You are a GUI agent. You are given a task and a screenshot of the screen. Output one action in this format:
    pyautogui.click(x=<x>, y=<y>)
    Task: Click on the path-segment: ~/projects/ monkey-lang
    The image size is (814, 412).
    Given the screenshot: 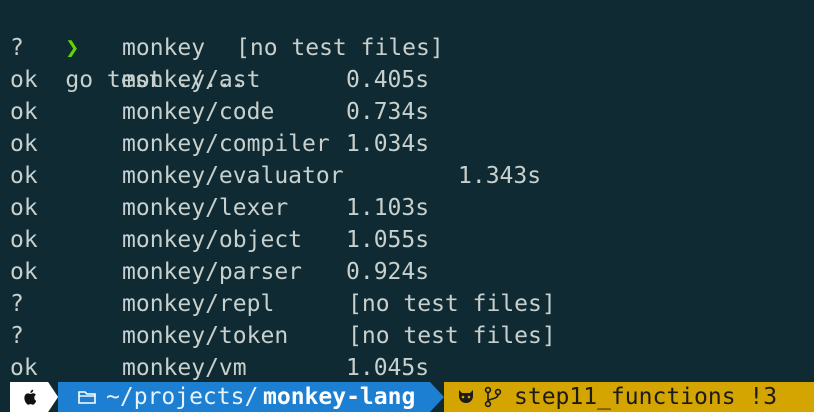 What is the action you would take?
    pyautogui.click(x=244, y=397)
    